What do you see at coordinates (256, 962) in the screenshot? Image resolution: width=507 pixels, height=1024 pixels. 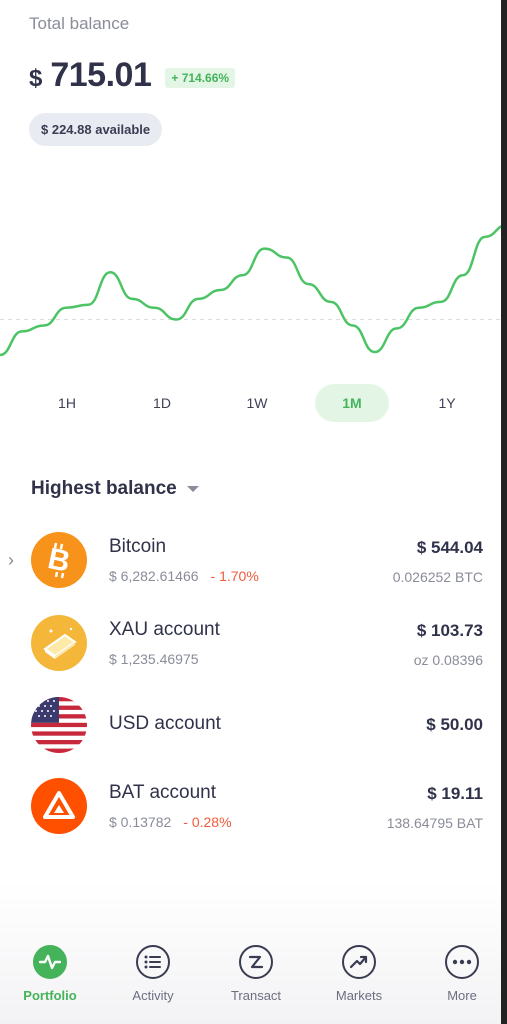 I see `transfer-icon` at bounding box center [256, 962].